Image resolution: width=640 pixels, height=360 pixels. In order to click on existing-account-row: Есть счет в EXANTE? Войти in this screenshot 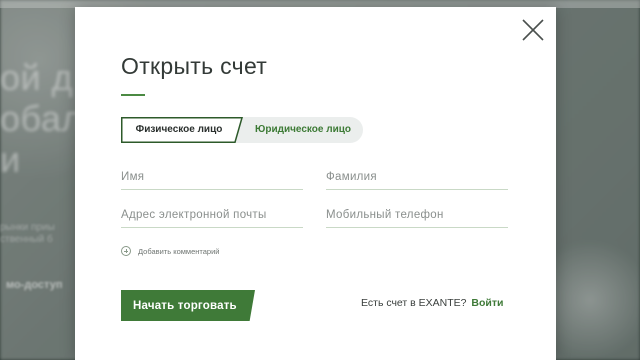, I will do `click(432, 303)`.